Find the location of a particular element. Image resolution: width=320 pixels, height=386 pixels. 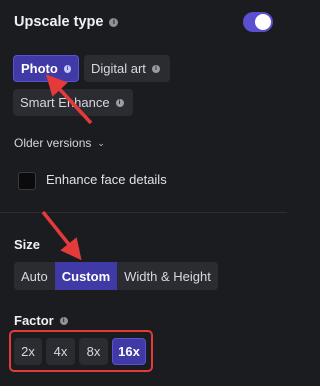

type-photo-button: Photo i is located at coordinates (46, 68).